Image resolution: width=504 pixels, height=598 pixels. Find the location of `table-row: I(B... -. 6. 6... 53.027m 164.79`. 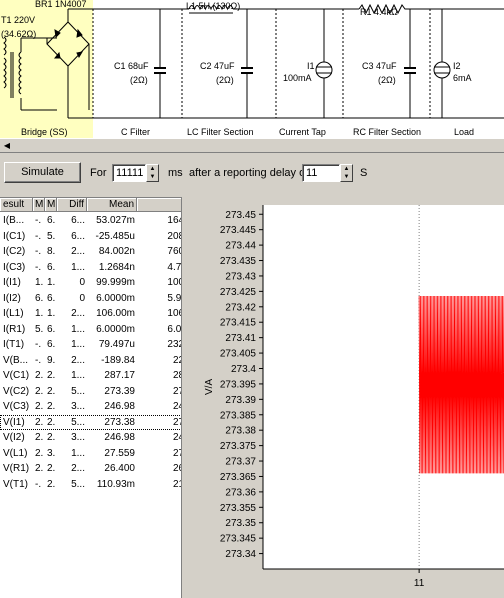

table-row: I(B... -. 6. 6... 53.027m 164.79 is located at coordinates (90, 221).